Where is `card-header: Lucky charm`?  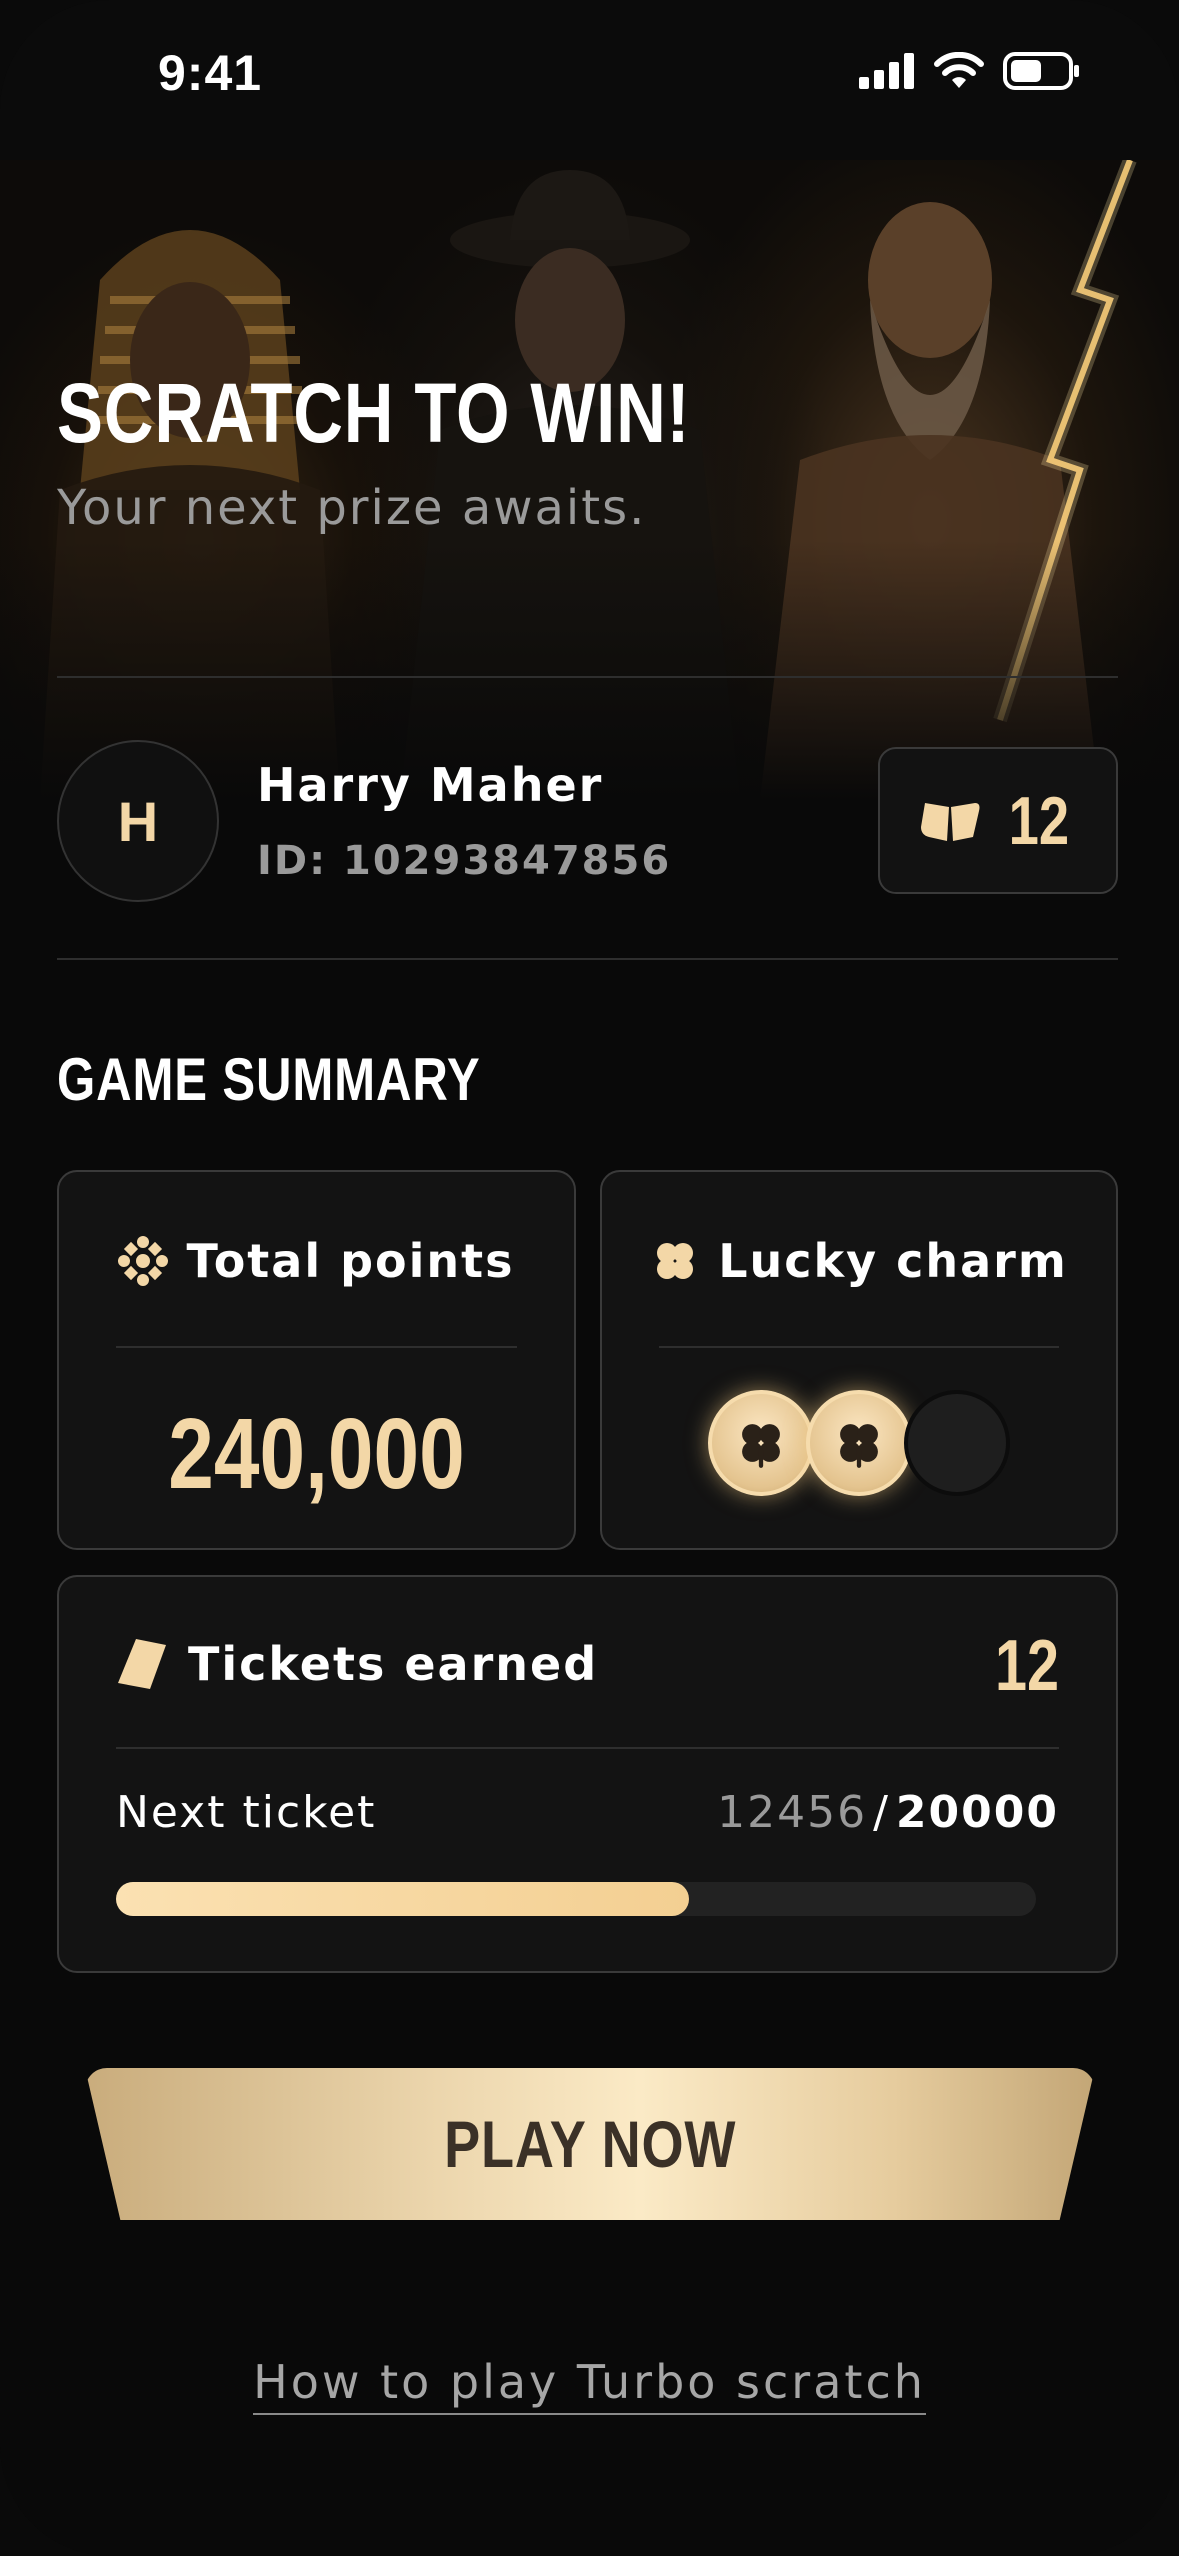
card-header: Lucky charm is located at coordinates (859, 1261).